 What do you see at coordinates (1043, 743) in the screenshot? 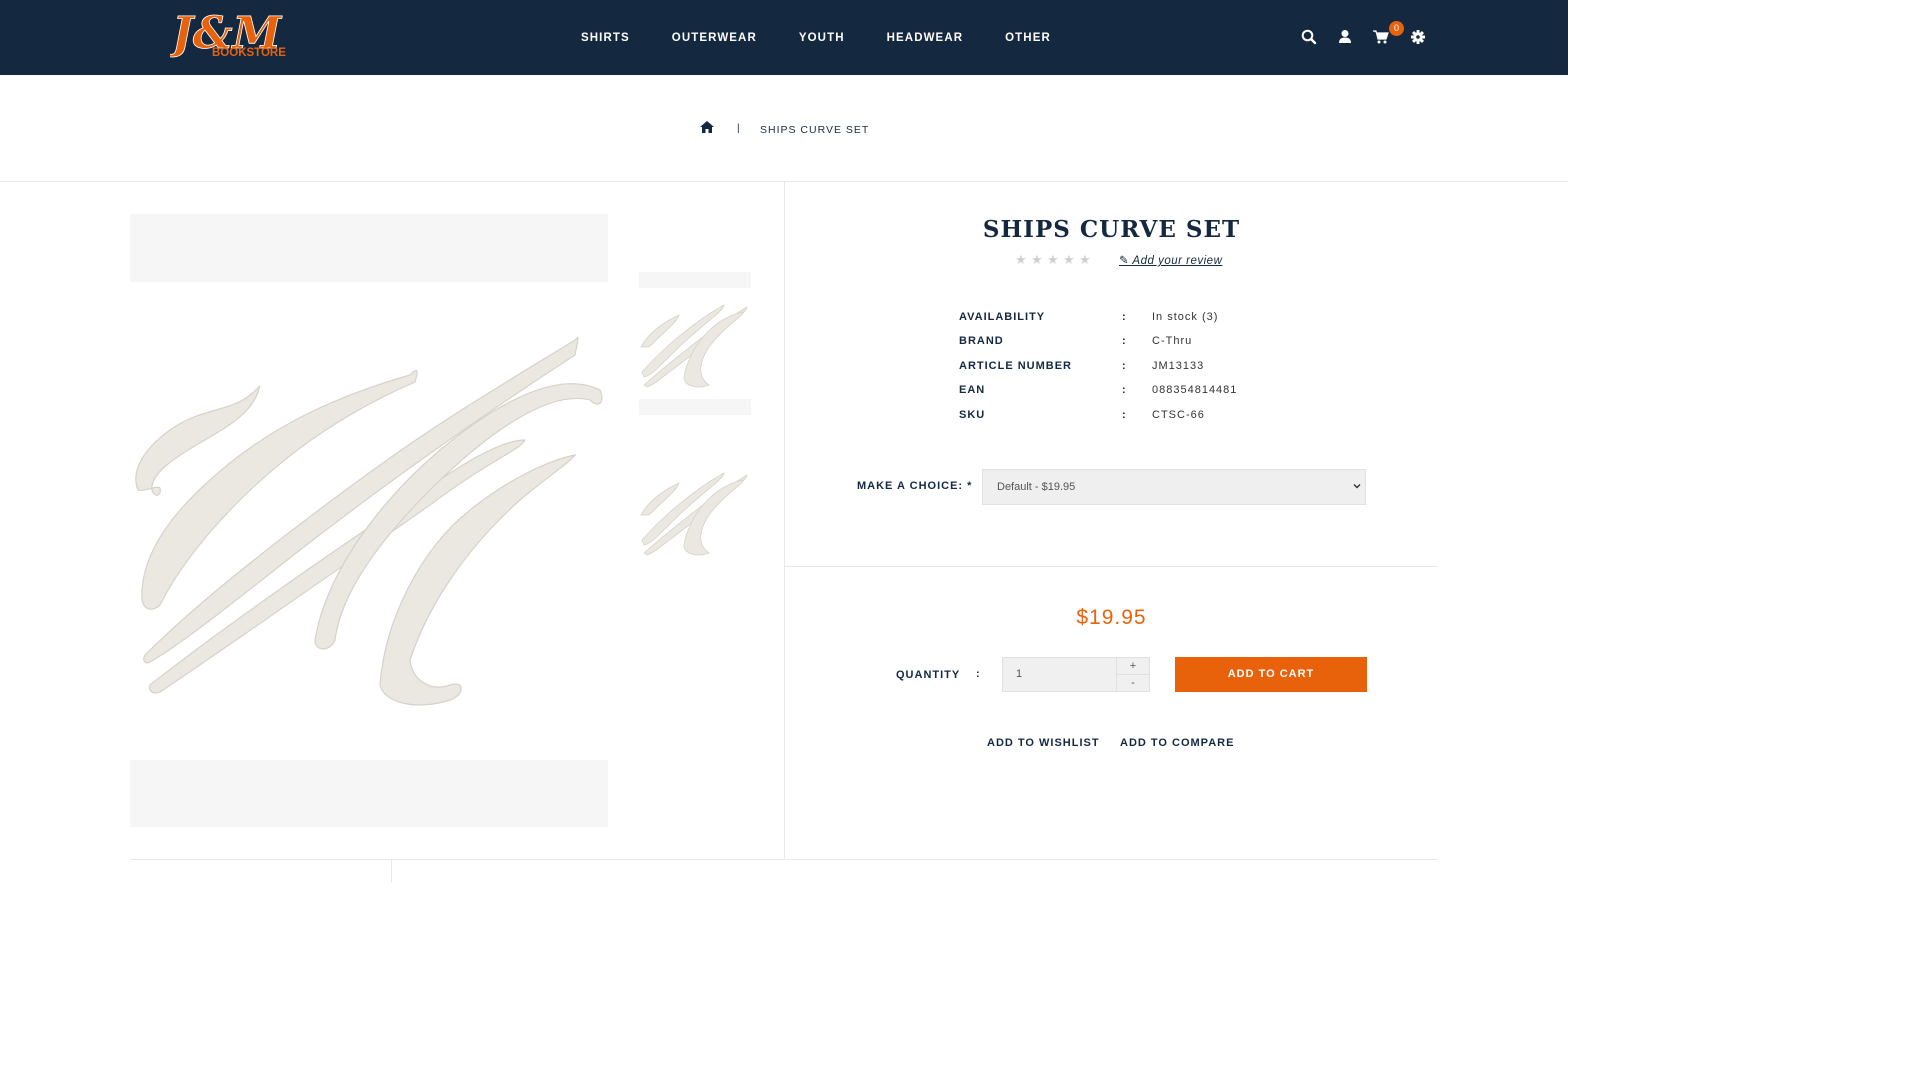
I see `add-to-wishlist-link: ADD TO WISHLIST` at bounding box center [1043, 743].